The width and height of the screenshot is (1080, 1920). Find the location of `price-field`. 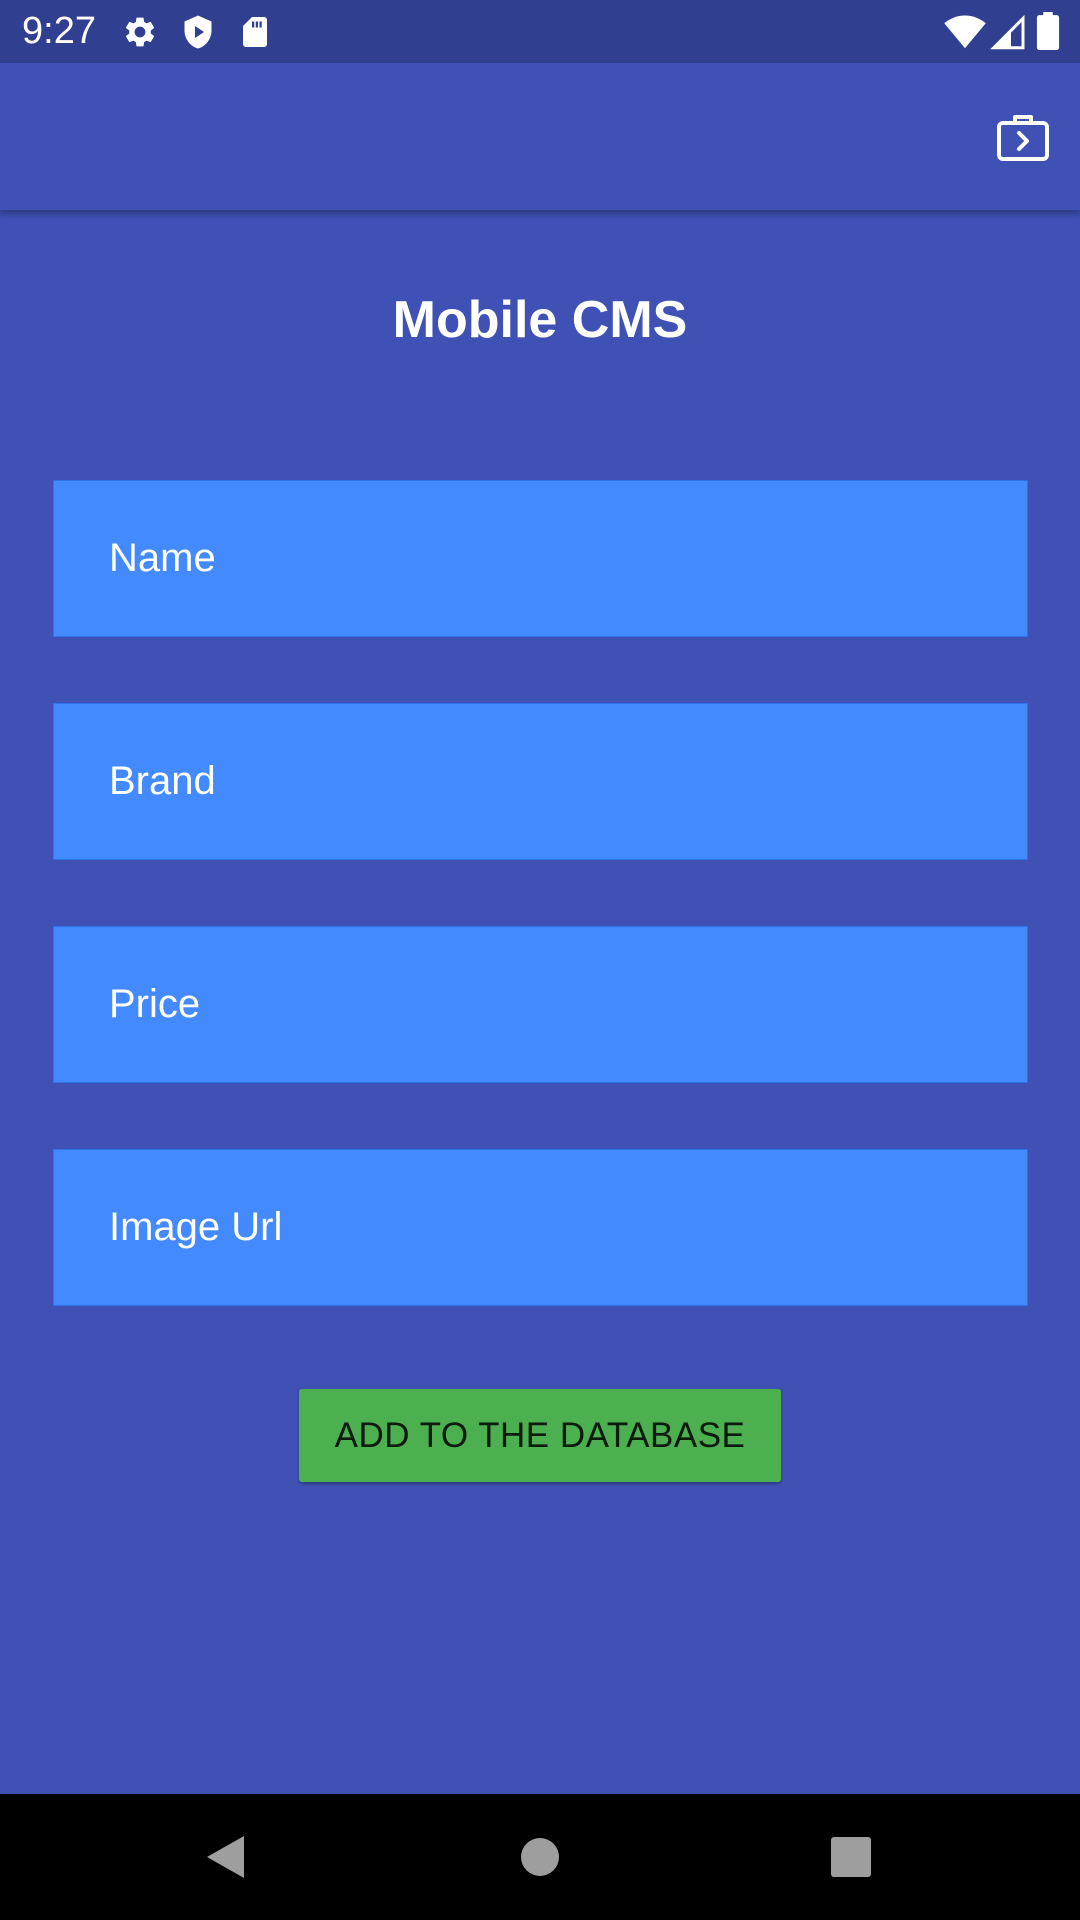

price-field is located at coordinates (540, 1004).